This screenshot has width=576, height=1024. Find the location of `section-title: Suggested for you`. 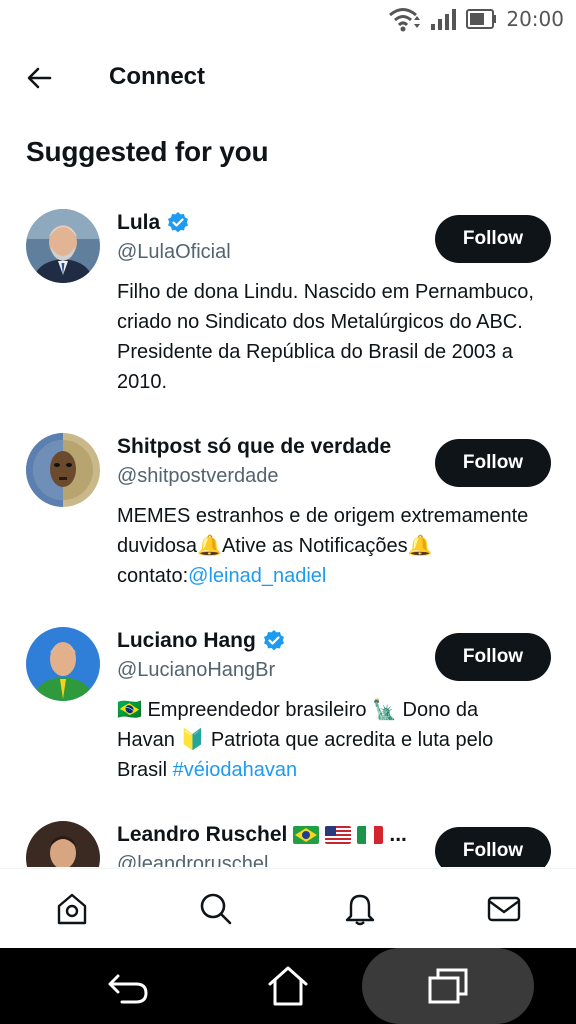

section-title: Suggested for you is located at coordinates (147, 151).